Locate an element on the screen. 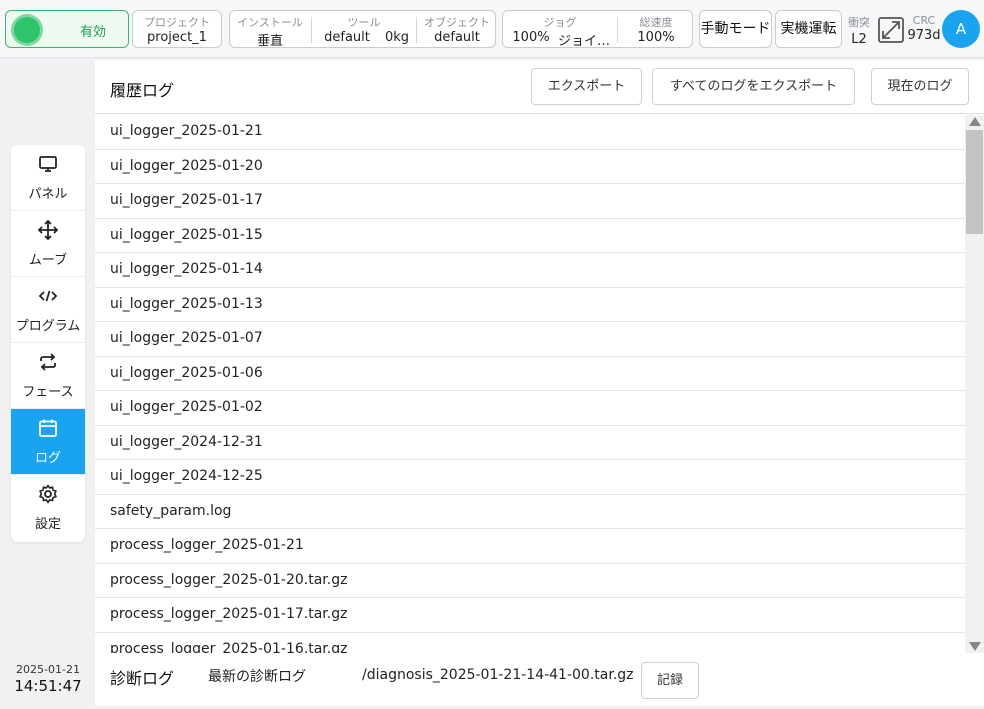 The width and height of the screenshot is (984, 709). manual-mode-button: 手動モード is located at coordinates (735, 29).